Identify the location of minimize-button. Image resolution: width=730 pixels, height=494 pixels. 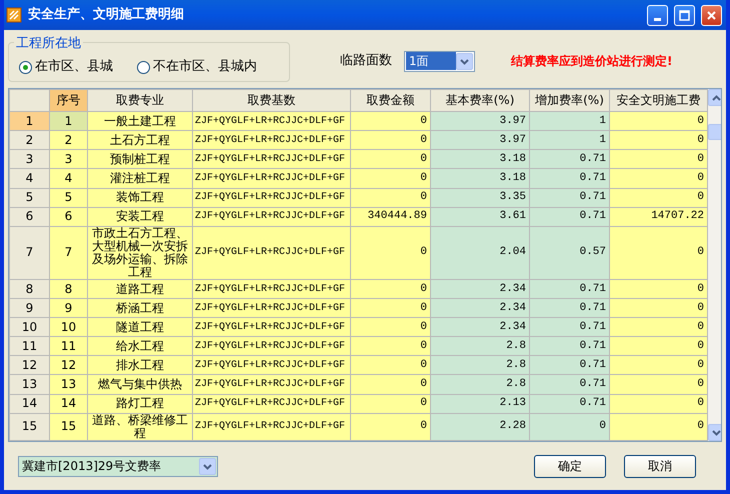
(657, 15).